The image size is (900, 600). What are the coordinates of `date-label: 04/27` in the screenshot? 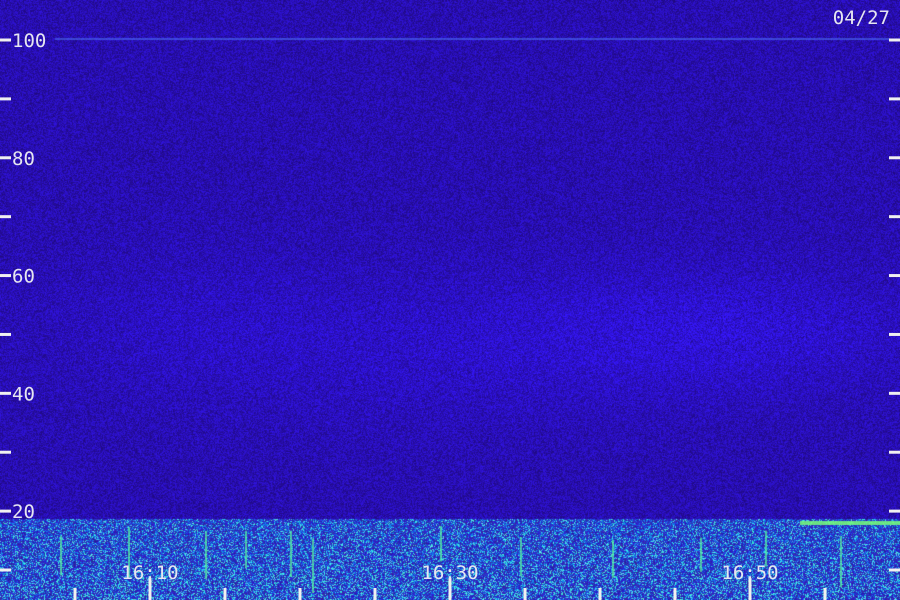 It's located at (861, 18).